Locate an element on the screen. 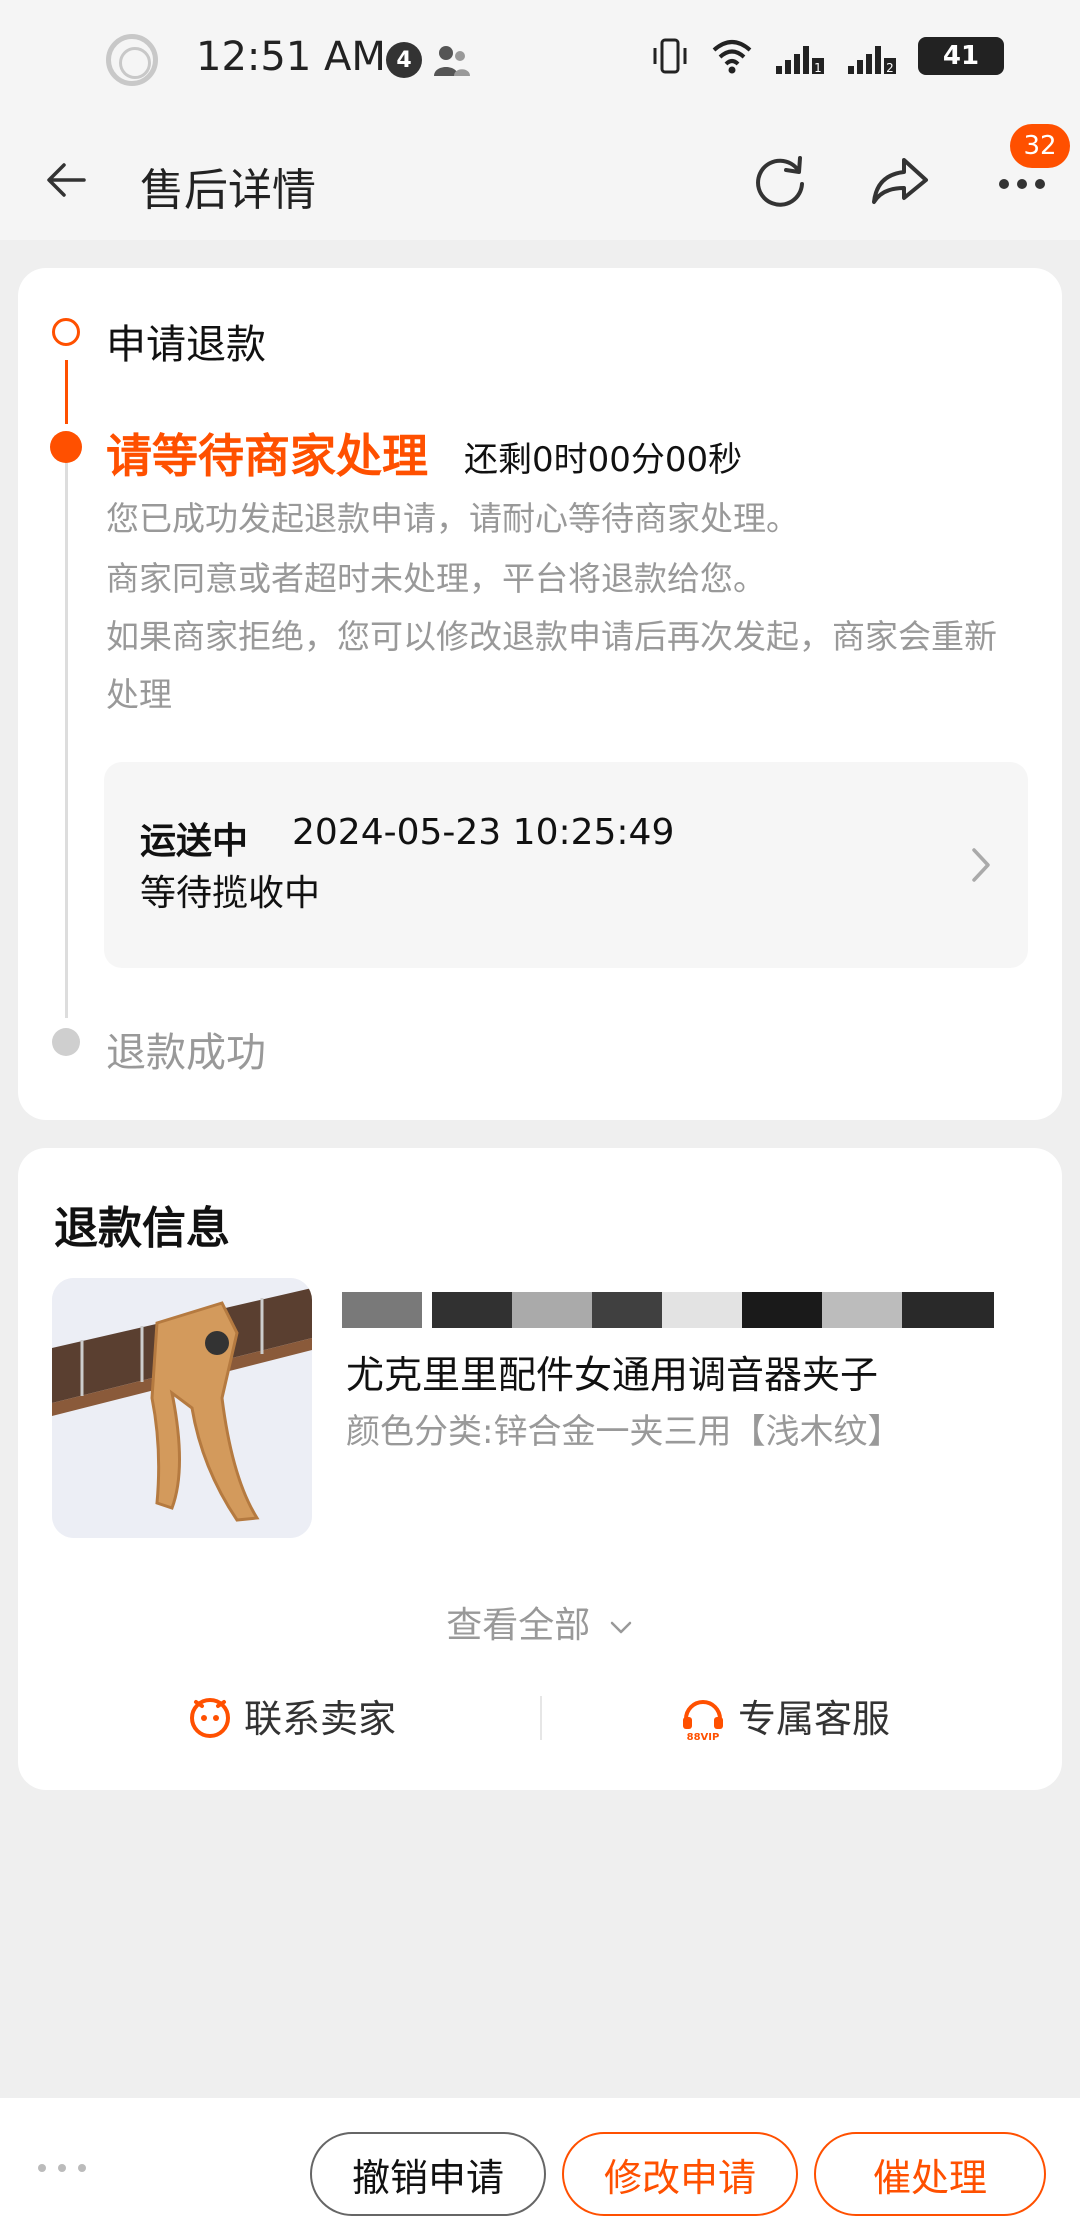 This screenshot has height=2240, width=1080. step-refund-success: 退款成功 is located at coordinates (186, 1053).